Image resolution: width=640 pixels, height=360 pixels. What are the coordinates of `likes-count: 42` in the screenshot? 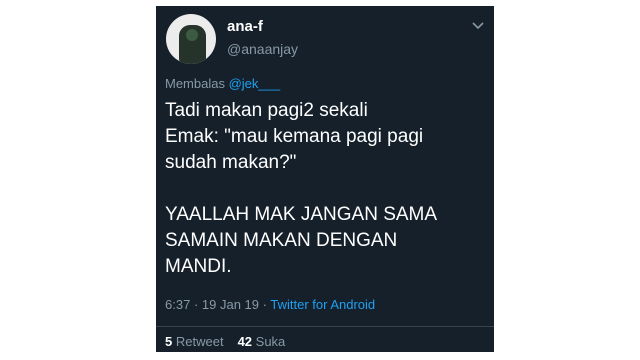 It's located at (245, 341).